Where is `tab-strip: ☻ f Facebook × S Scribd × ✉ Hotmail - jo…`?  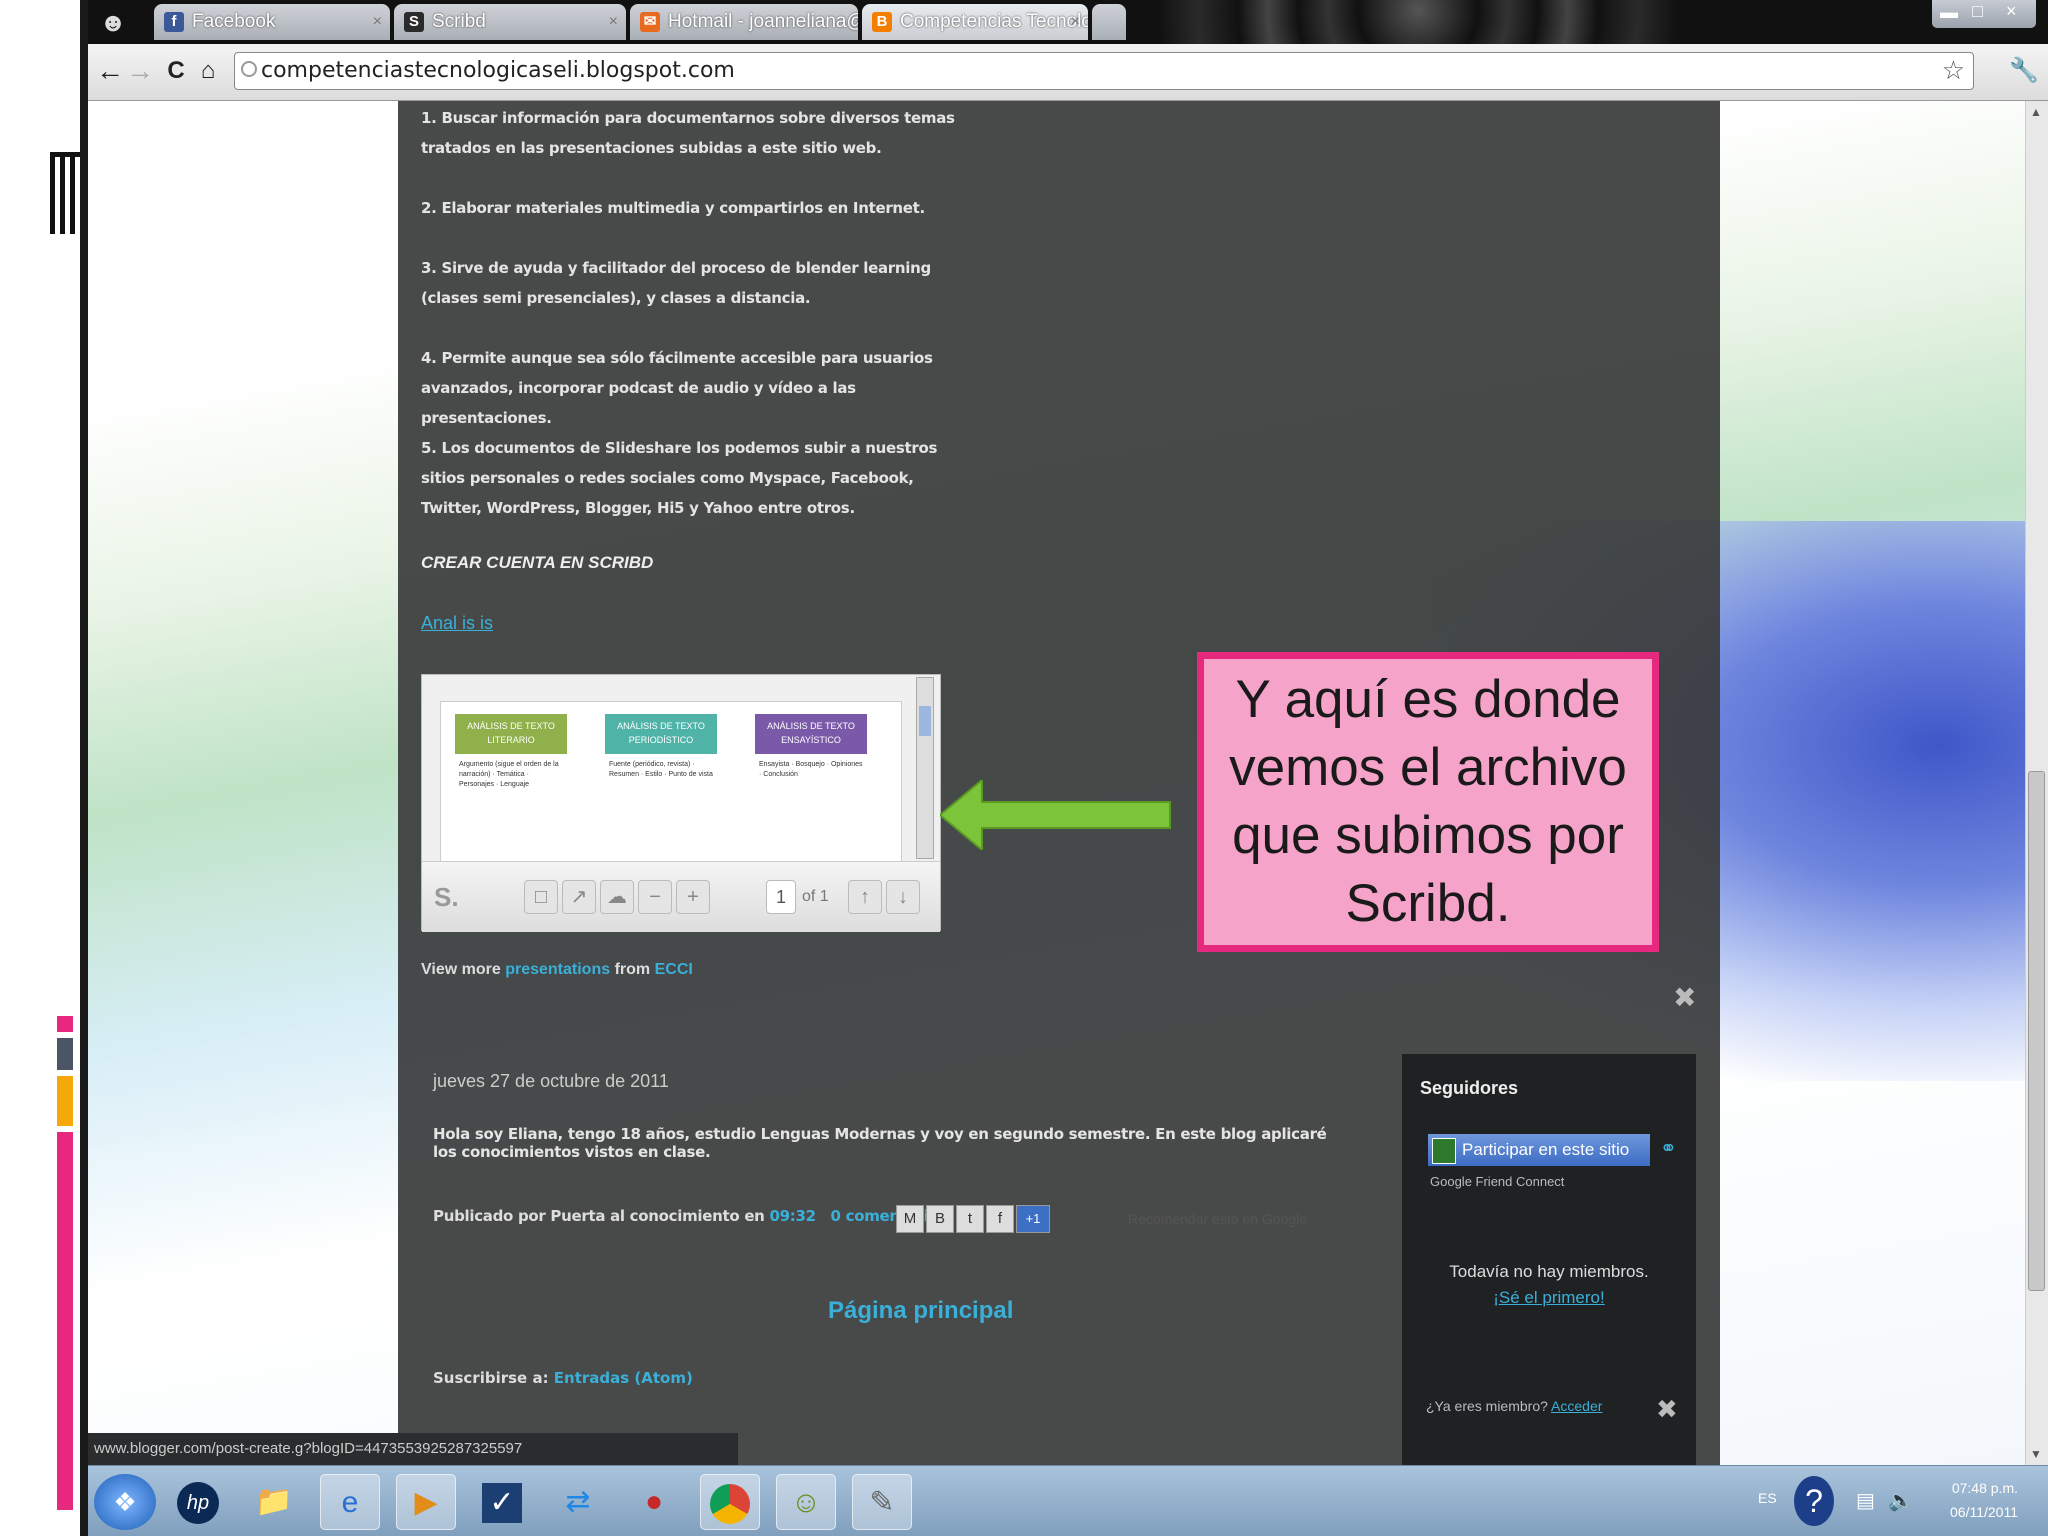
tab-strip: ☻ f Facebook × S Scribd × ✉ Hotmail - jo… is located at coordinates (1068, 22).